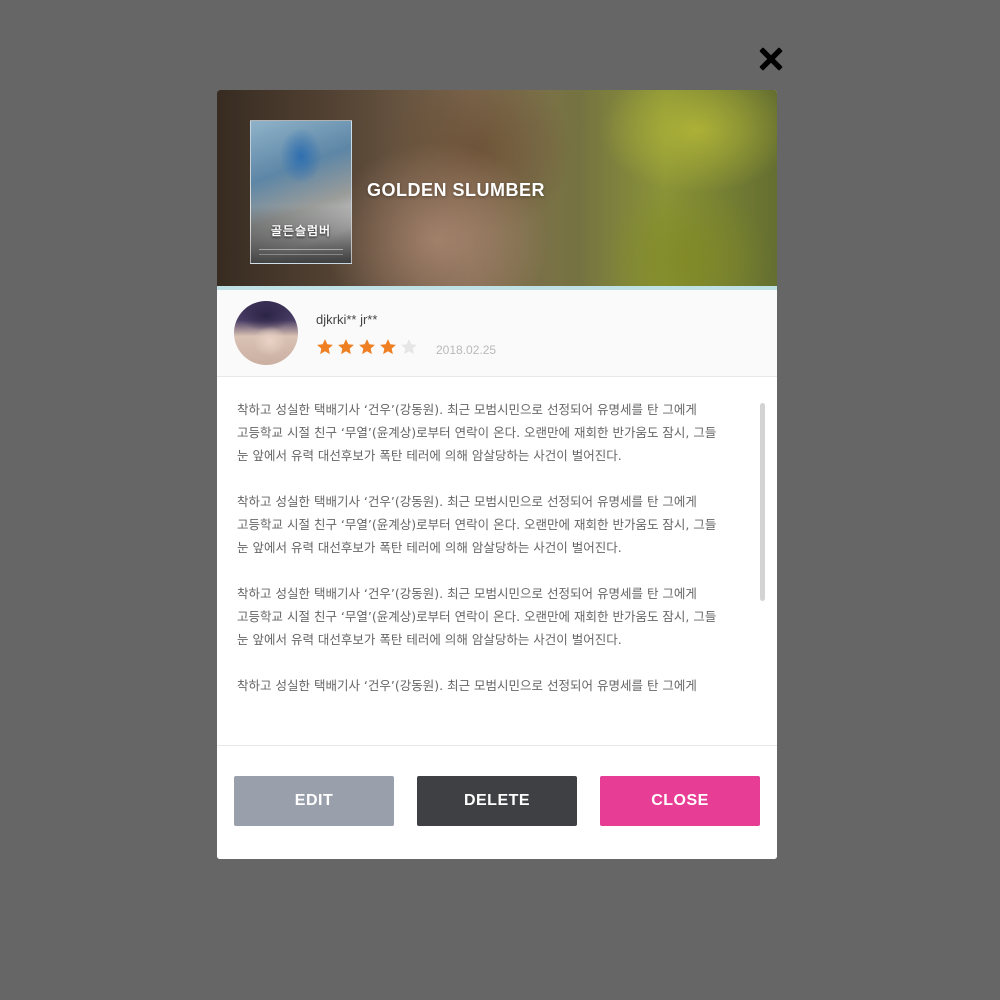 The width and height of the screenshot is (1000, 1000). I want to click on star-empty-icon, so click(409, 347).